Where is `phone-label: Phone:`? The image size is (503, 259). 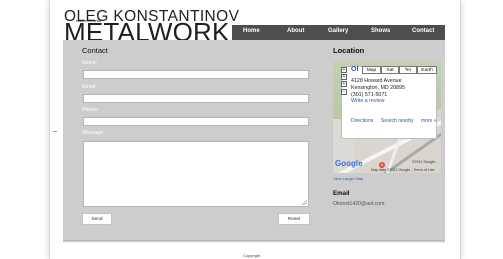 phone-label: Phone: is located at coordinates (90, 110).